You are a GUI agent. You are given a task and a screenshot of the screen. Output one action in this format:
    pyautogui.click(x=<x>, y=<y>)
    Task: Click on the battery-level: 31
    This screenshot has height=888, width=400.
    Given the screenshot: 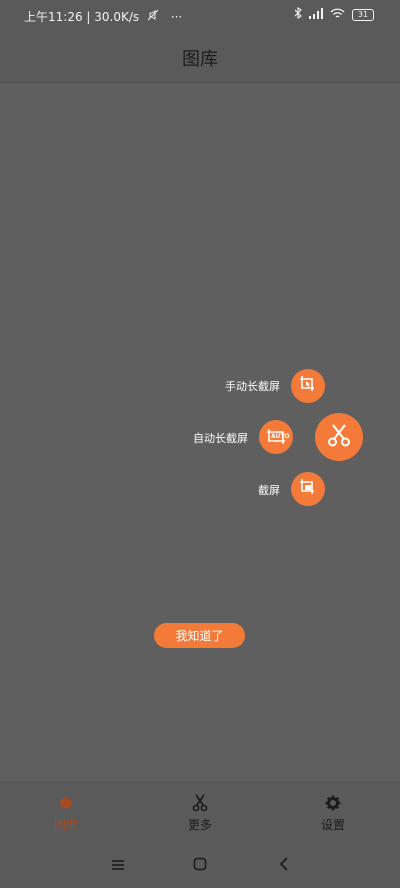 What is the action you would take?
    pyautogui.click(x=363, y=14)
    